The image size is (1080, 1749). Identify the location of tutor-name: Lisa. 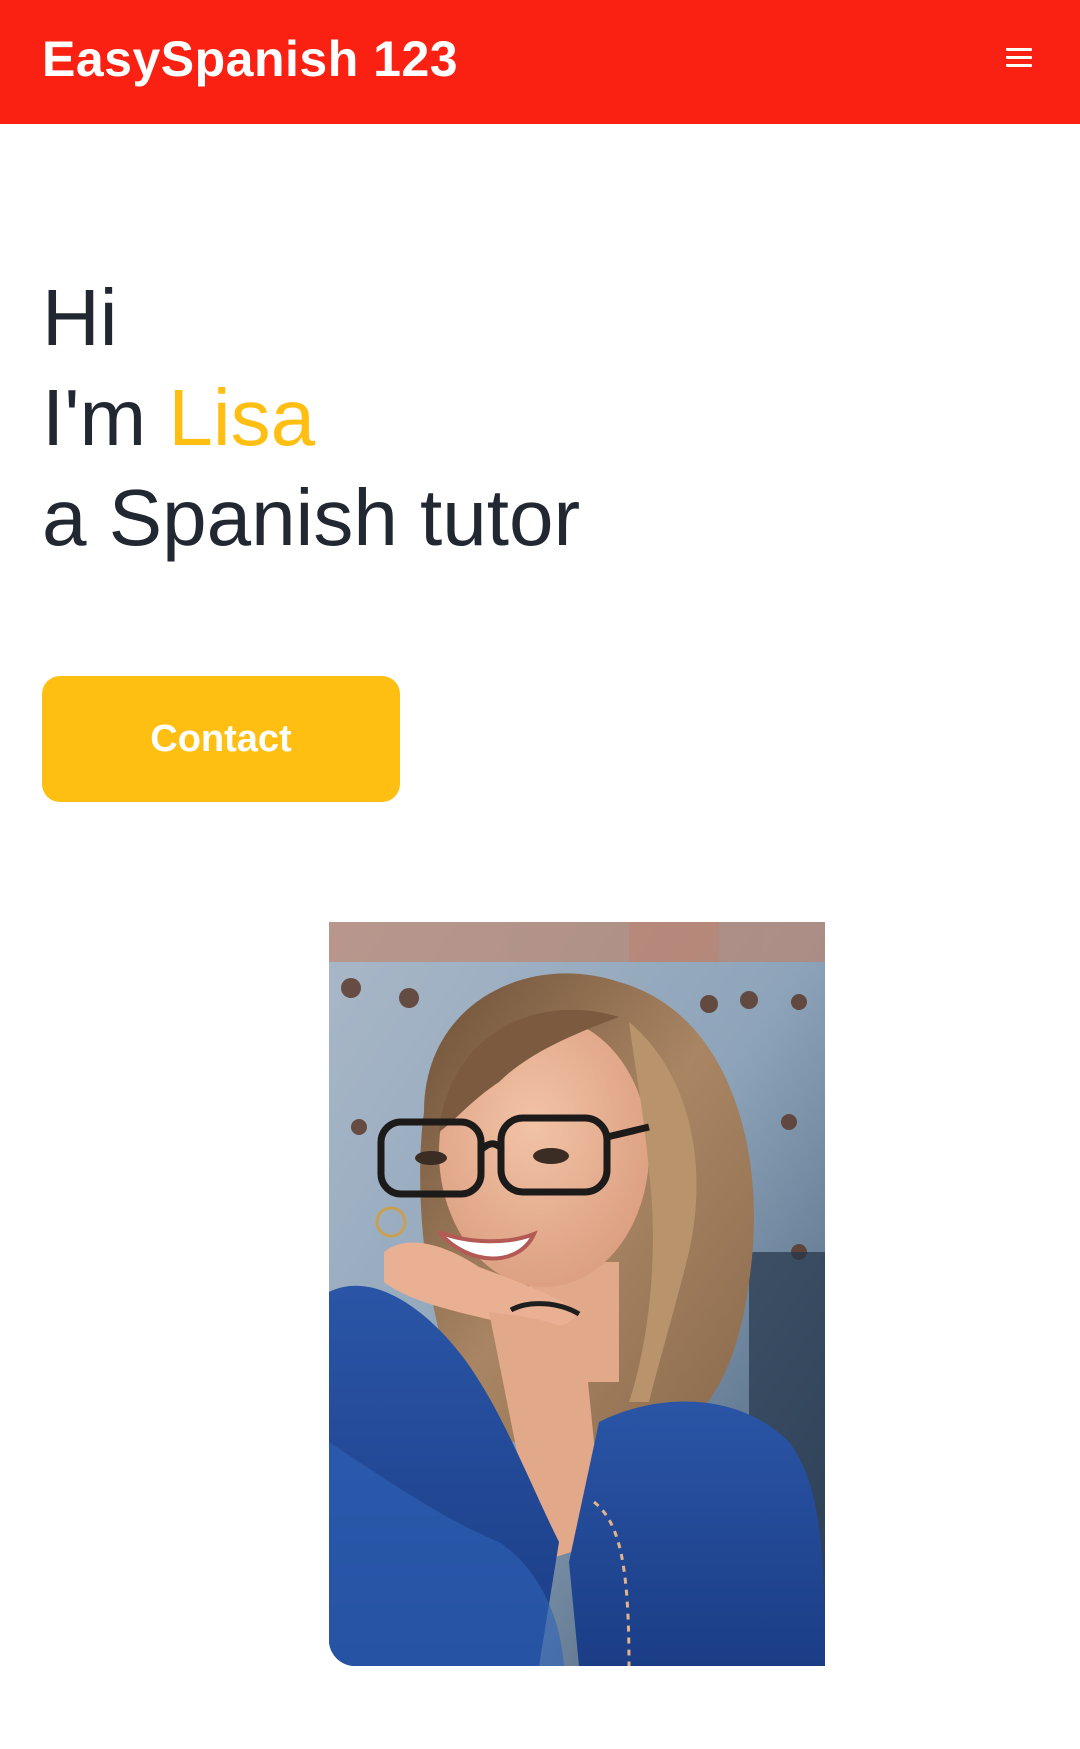
(242, 417).